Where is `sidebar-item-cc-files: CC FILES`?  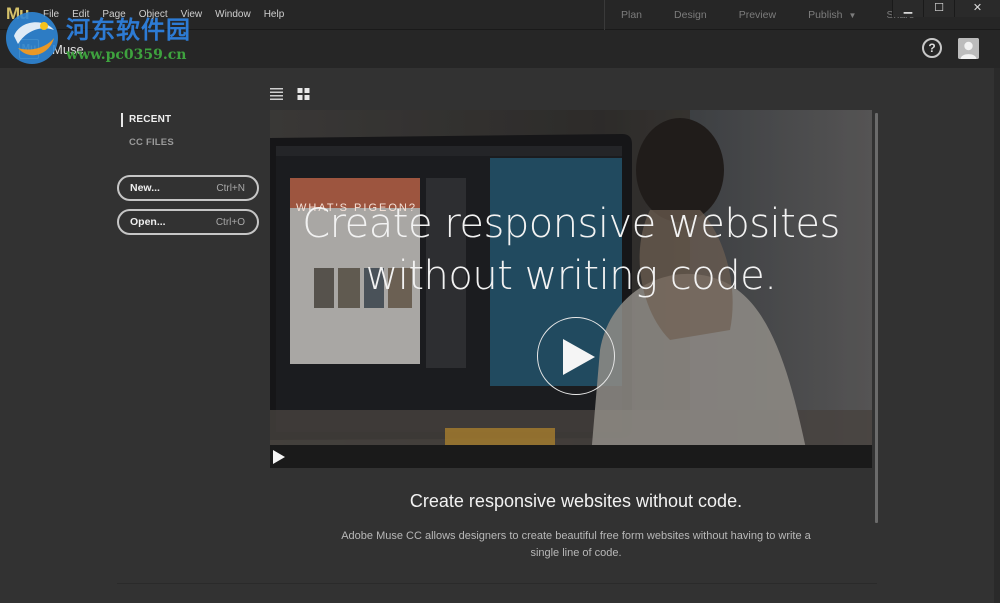
sidebar-item-cc-files: CC FILES is located at coordinates (147, 142).